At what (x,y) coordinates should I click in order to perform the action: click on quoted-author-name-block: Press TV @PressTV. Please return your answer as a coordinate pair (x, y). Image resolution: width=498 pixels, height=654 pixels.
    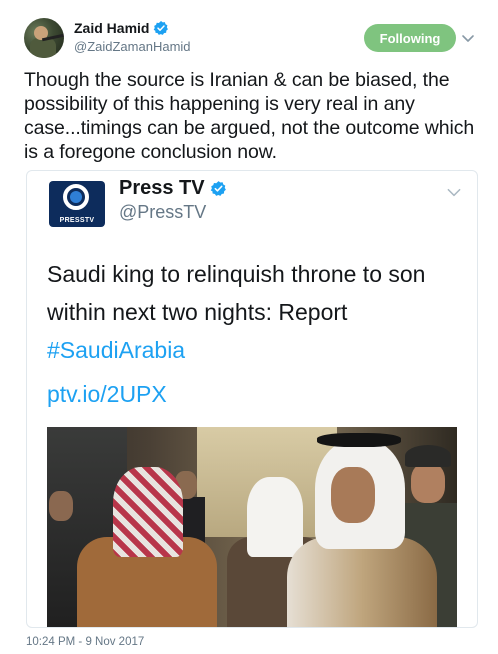
    Looking at the image, I should click on (173, 200).